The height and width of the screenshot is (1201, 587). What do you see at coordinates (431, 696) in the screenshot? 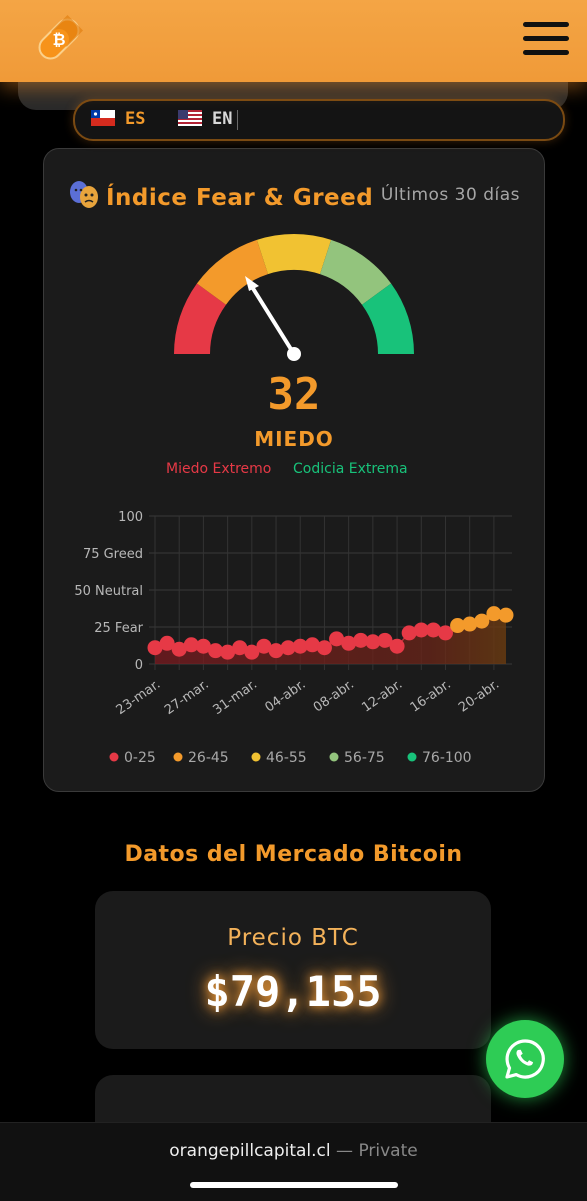
I see `x-tick-label: 16-abr.` at bounding box center [431, 696].